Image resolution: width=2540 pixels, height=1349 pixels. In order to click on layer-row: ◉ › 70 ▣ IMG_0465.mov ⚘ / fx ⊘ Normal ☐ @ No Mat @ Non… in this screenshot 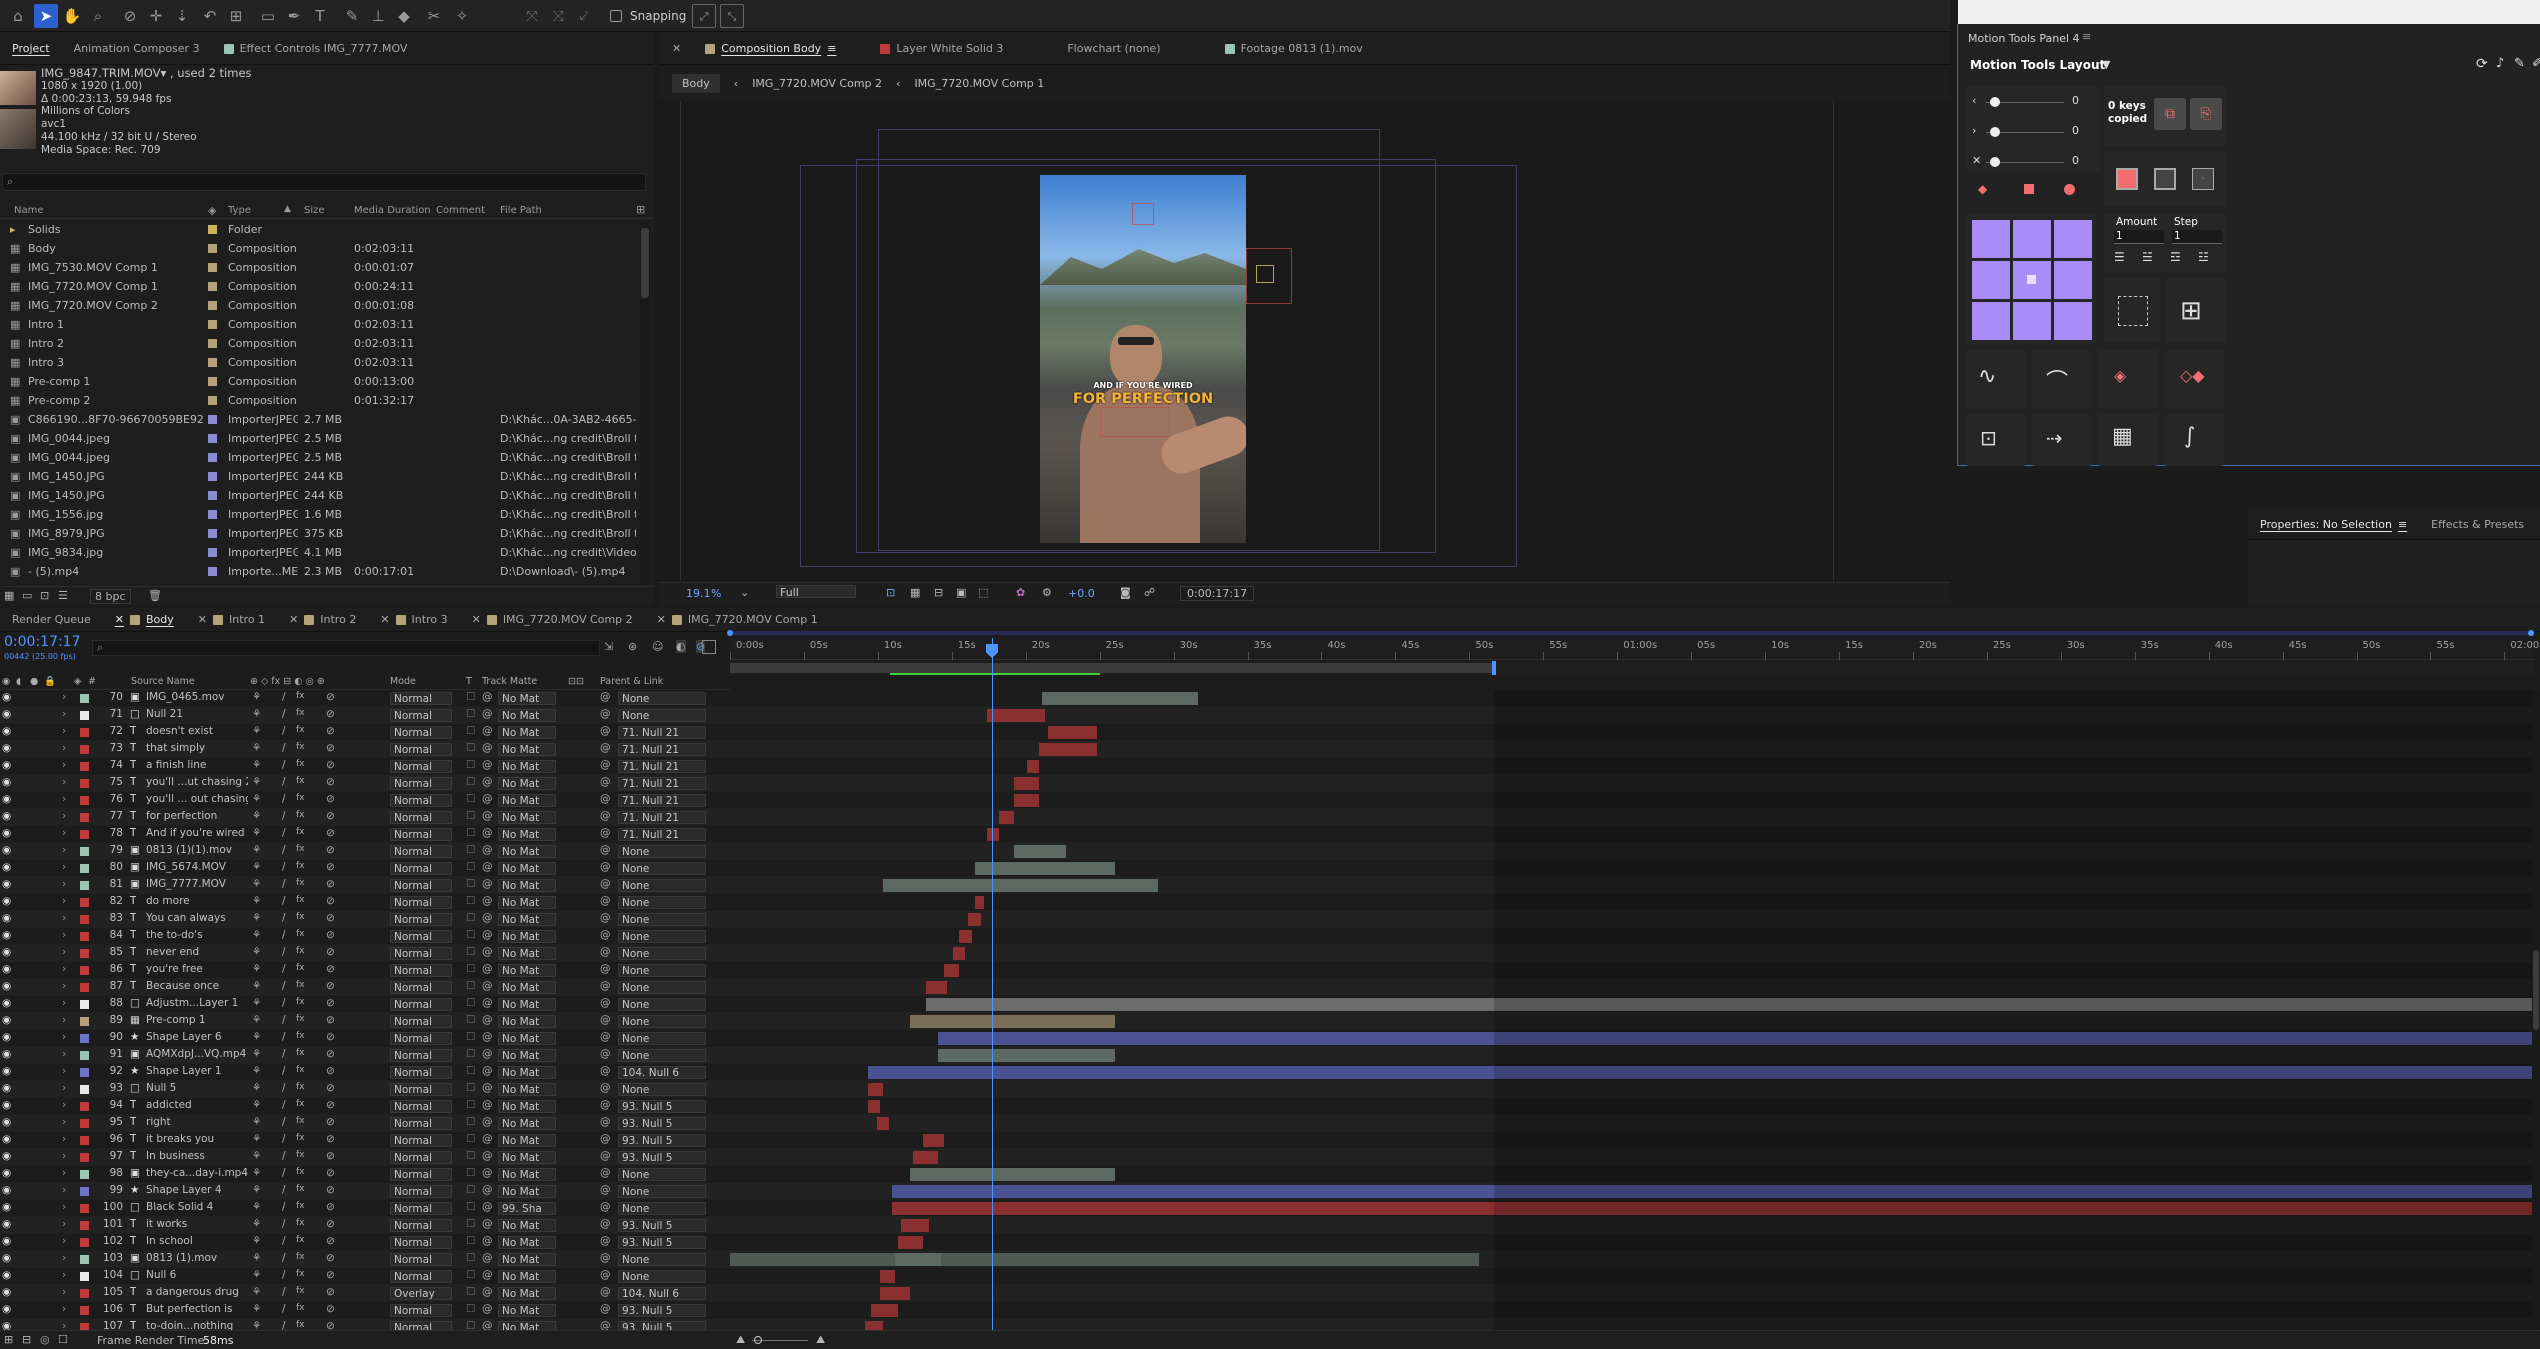, I will do `click(1270, 698)`.